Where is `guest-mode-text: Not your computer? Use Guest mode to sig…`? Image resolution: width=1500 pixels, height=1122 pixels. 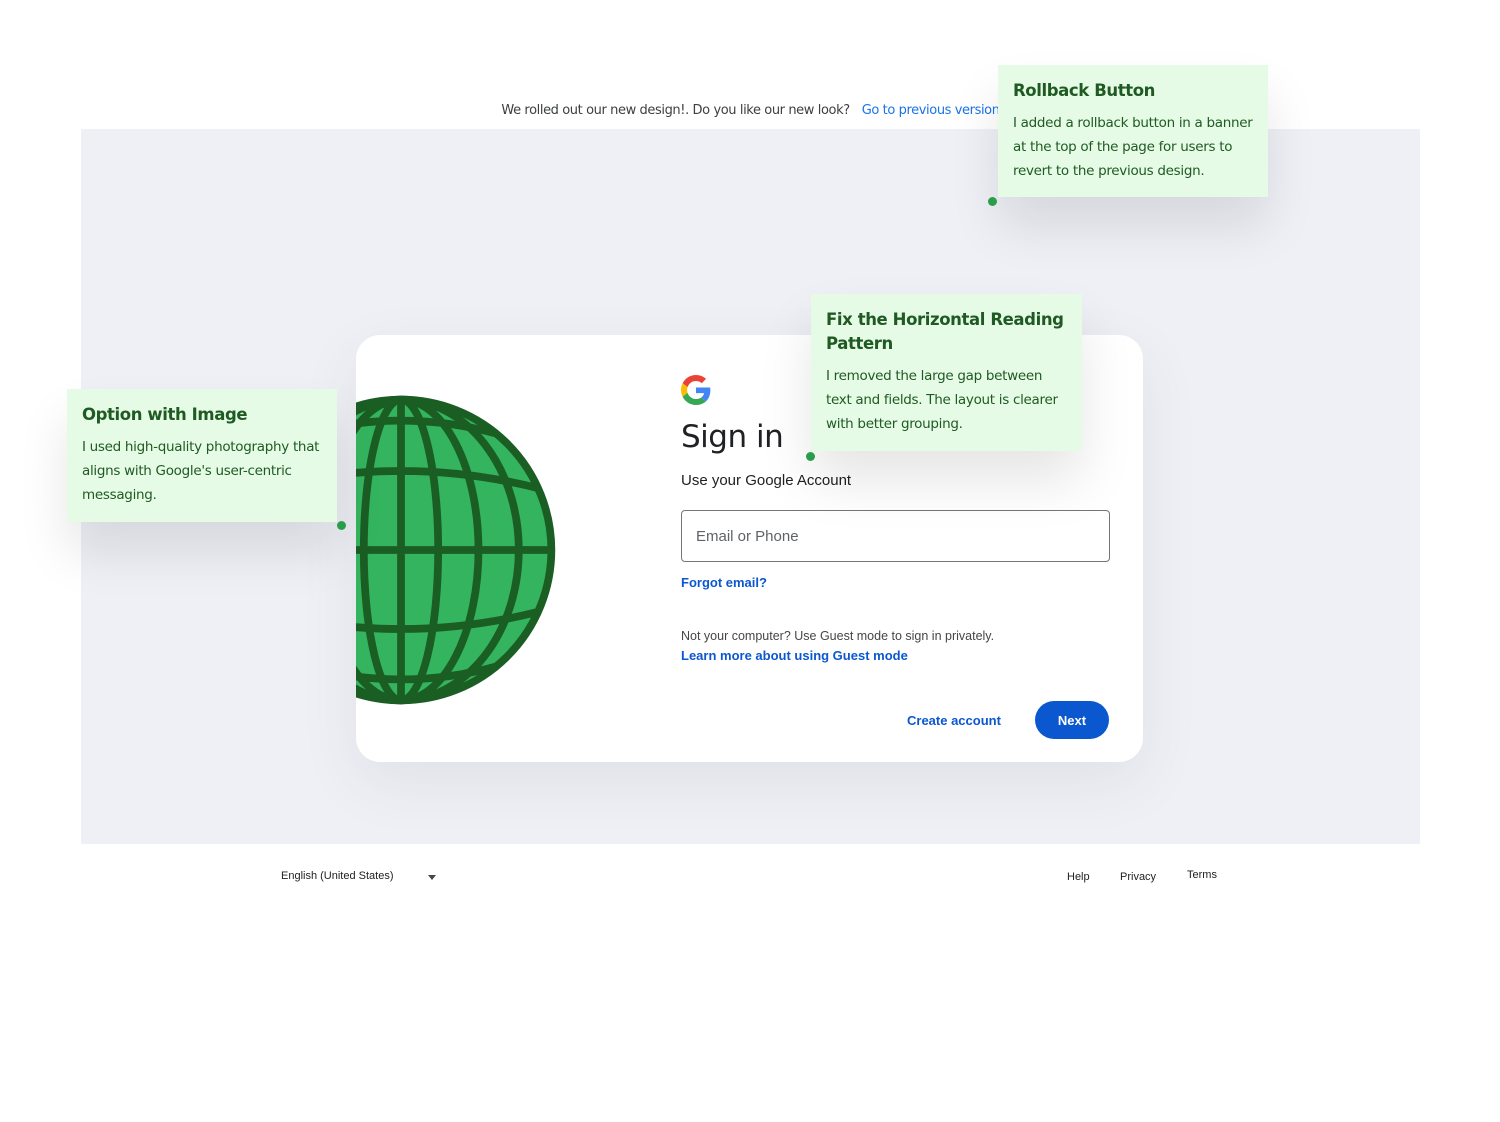
guest-mode-text: Not your computer? Use Guest mode to sig… is located at coordinates (838, 636).